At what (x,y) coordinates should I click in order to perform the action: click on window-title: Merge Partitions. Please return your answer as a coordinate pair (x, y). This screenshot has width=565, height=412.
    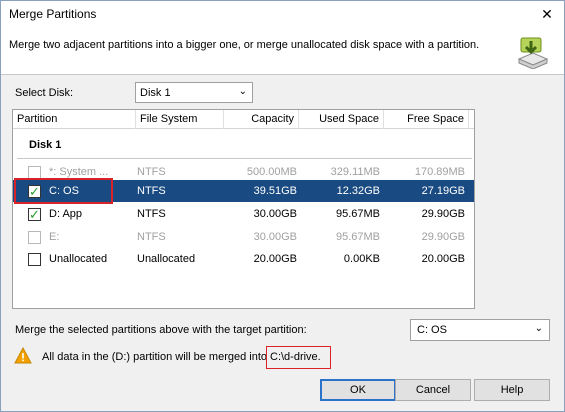
    Looking at the image, I should click on (53, 14).